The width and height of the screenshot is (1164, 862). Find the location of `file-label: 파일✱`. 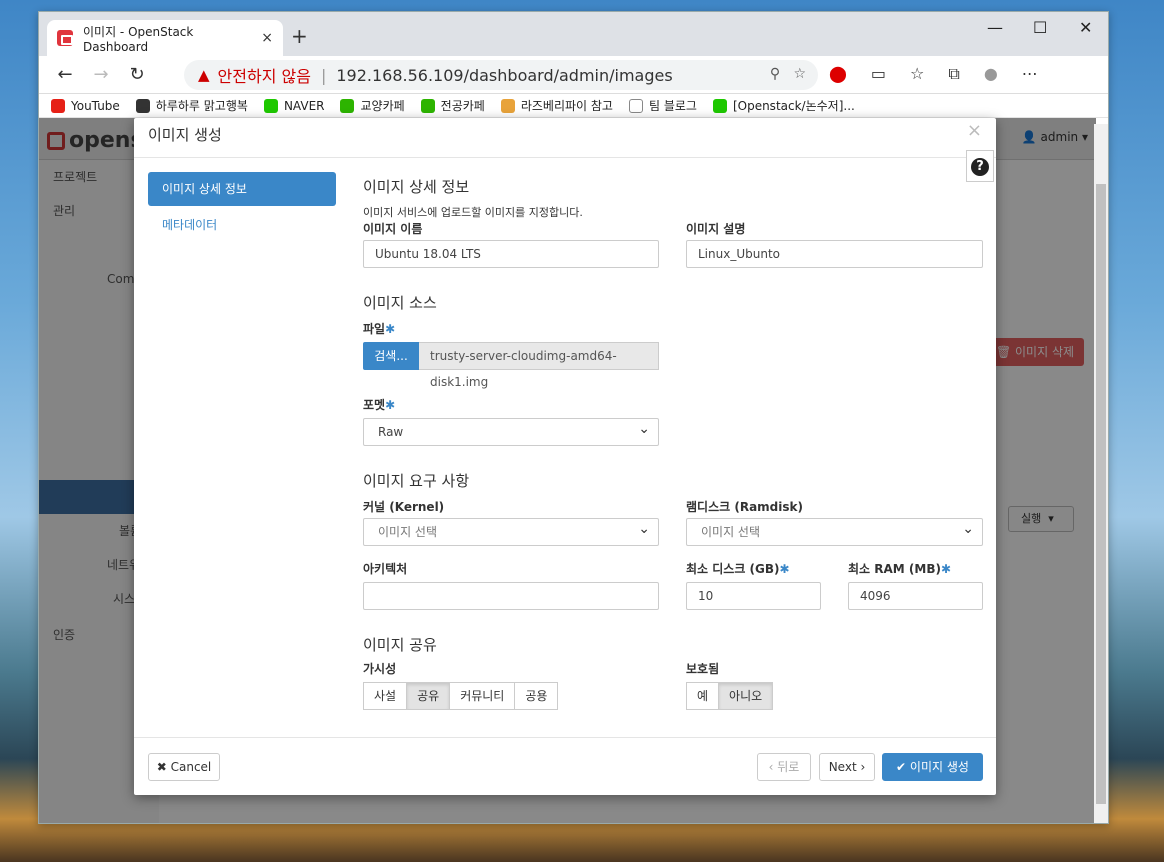

file-label: 파일✱ is located at coordinates (379, 329).